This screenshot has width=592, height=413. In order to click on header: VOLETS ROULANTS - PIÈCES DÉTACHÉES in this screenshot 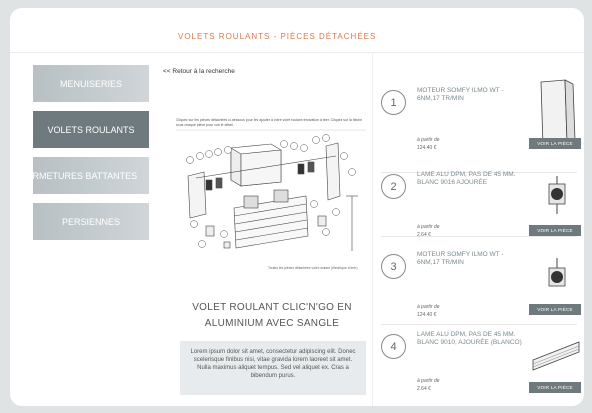, I will do `click(297, 30)`.